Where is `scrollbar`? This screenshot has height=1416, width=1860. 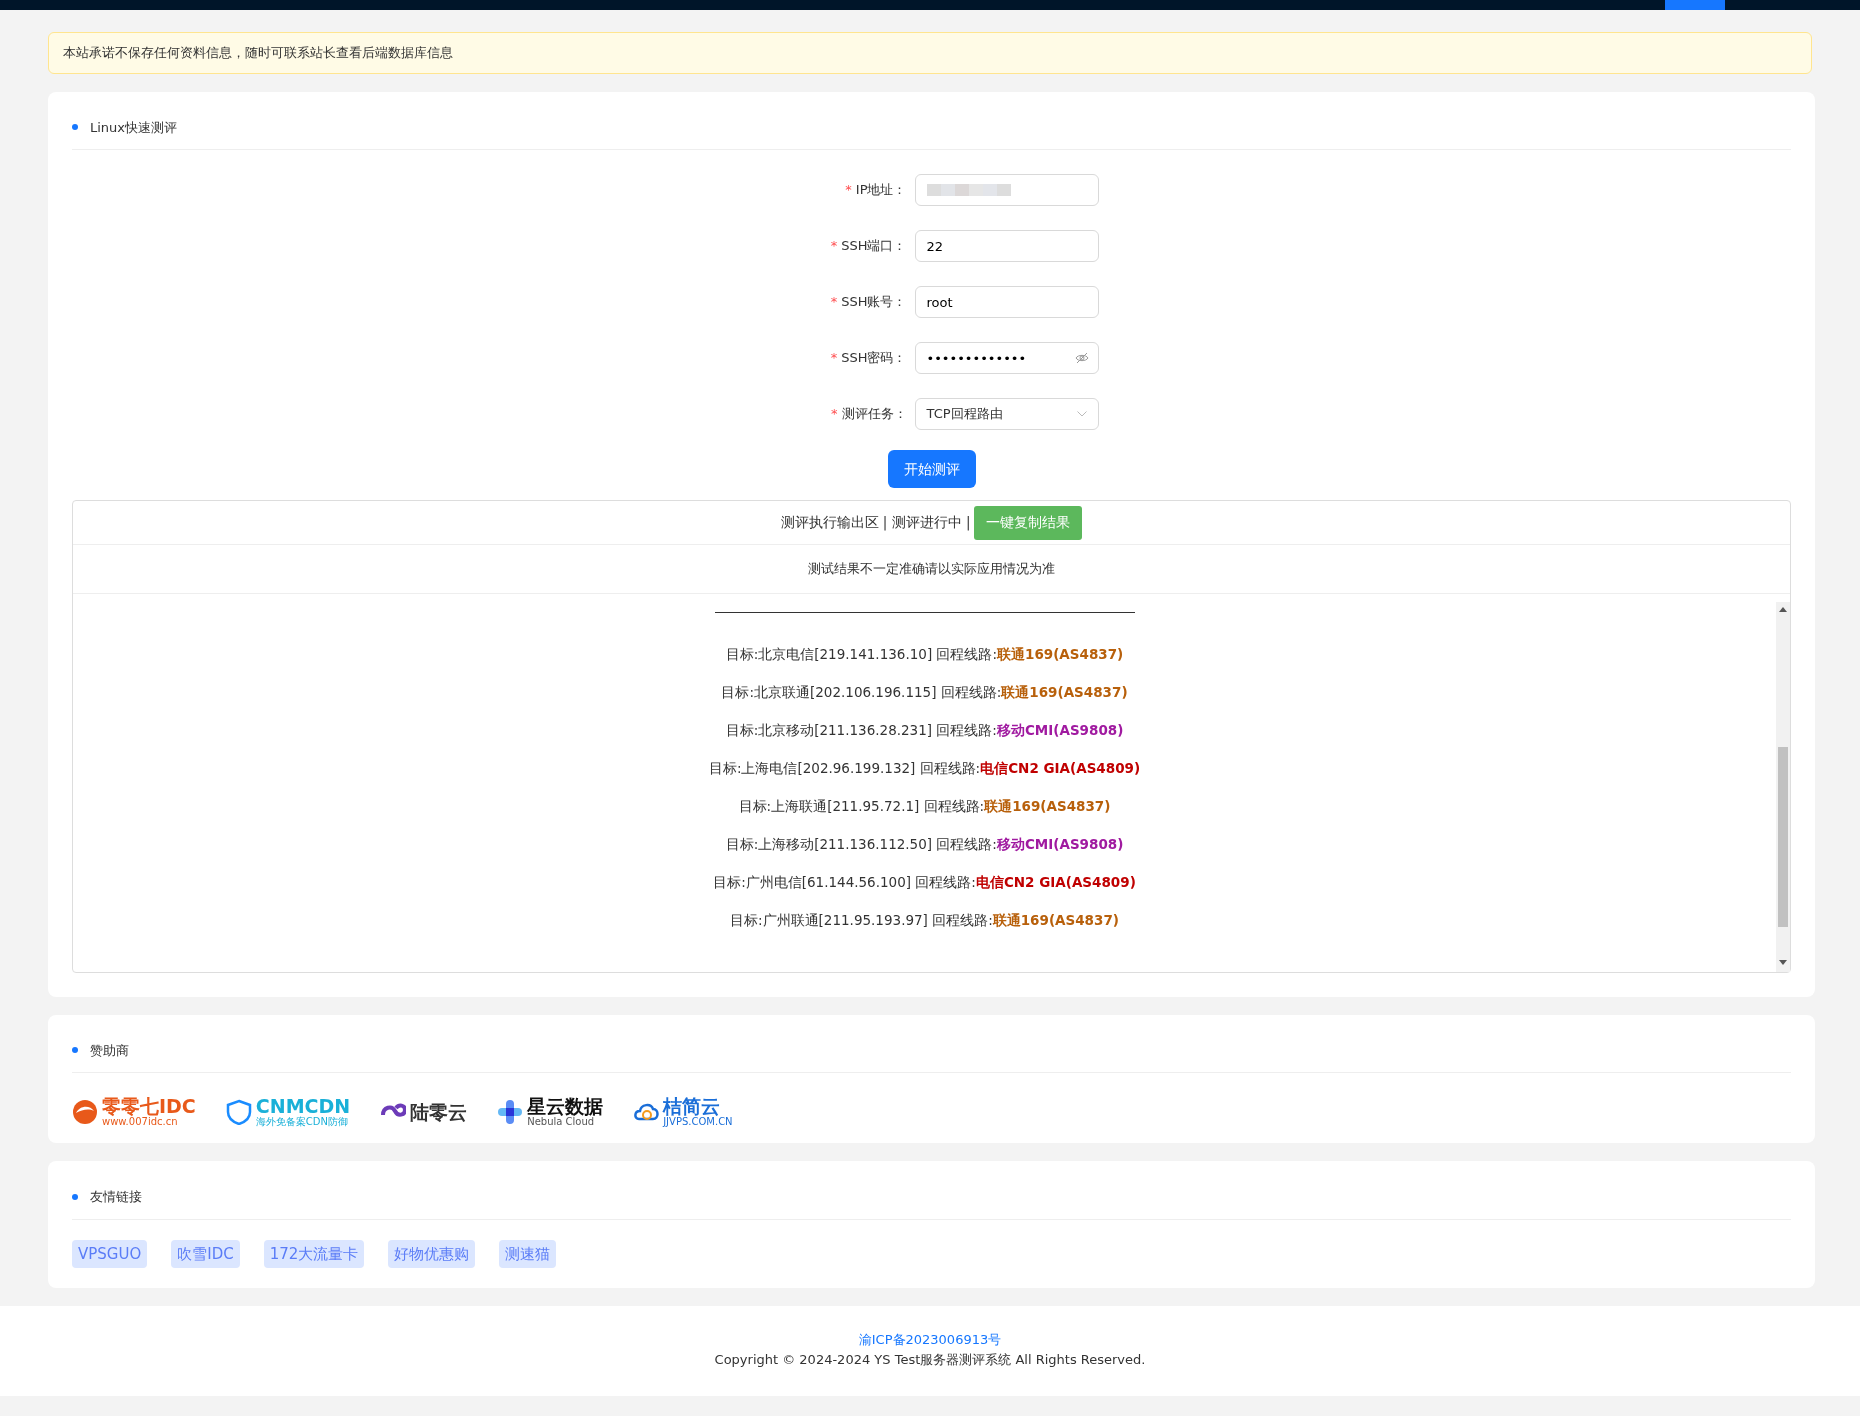 scrollbar is located at coordinates (1783, 786).